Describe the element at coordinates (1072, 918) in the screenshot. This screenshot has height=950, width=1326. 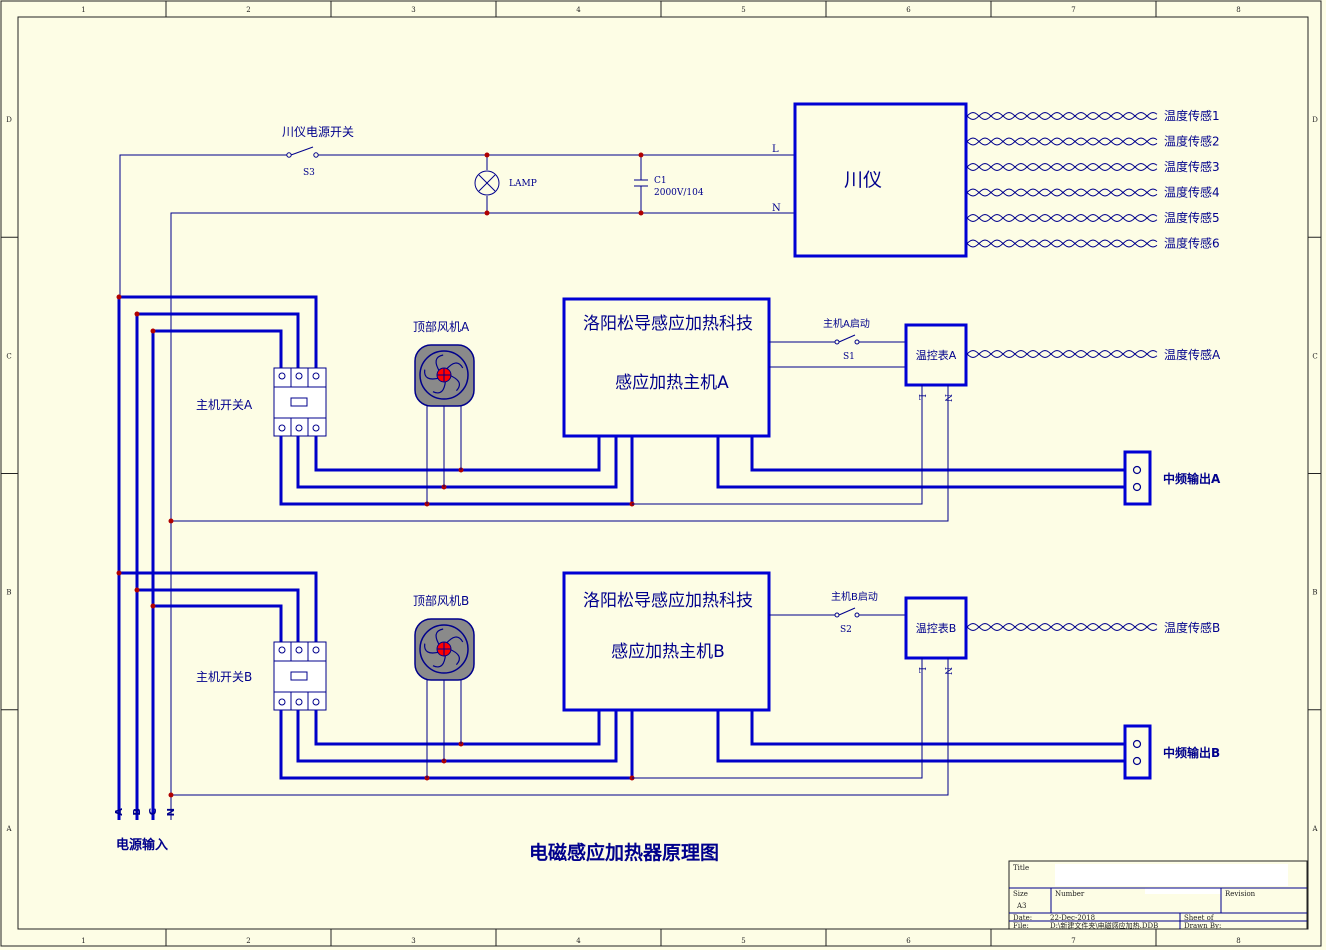
I see `tb-date-value: 22-Dec-2018` at that location.